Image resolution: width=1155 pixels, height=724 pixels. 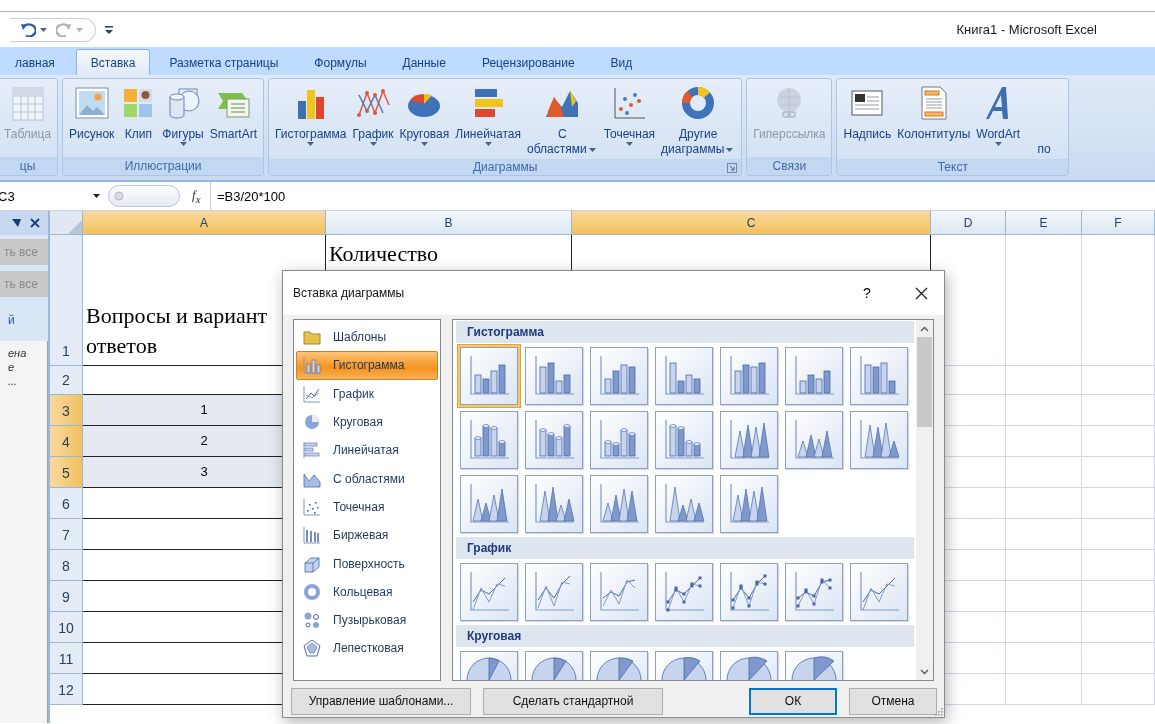 I want to click on corner-triangle-icon, so click(x=75, y=227).